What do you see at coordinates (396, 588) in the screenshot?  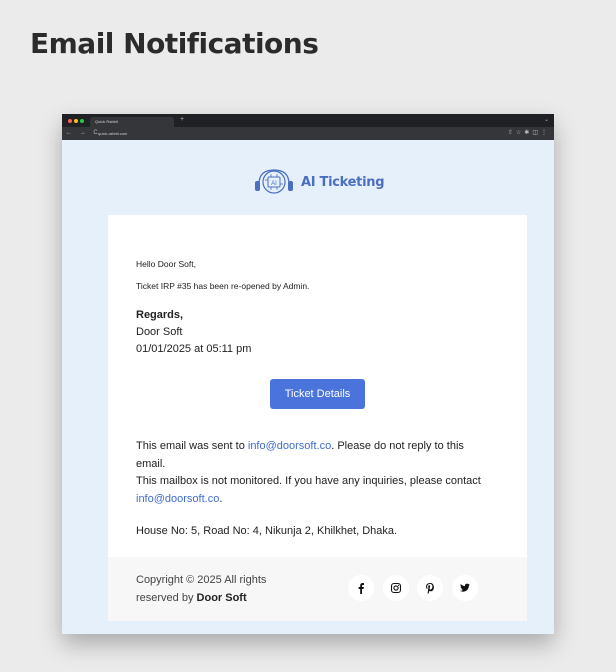 I see `instagram-icon` at bounding box center [396, 588].